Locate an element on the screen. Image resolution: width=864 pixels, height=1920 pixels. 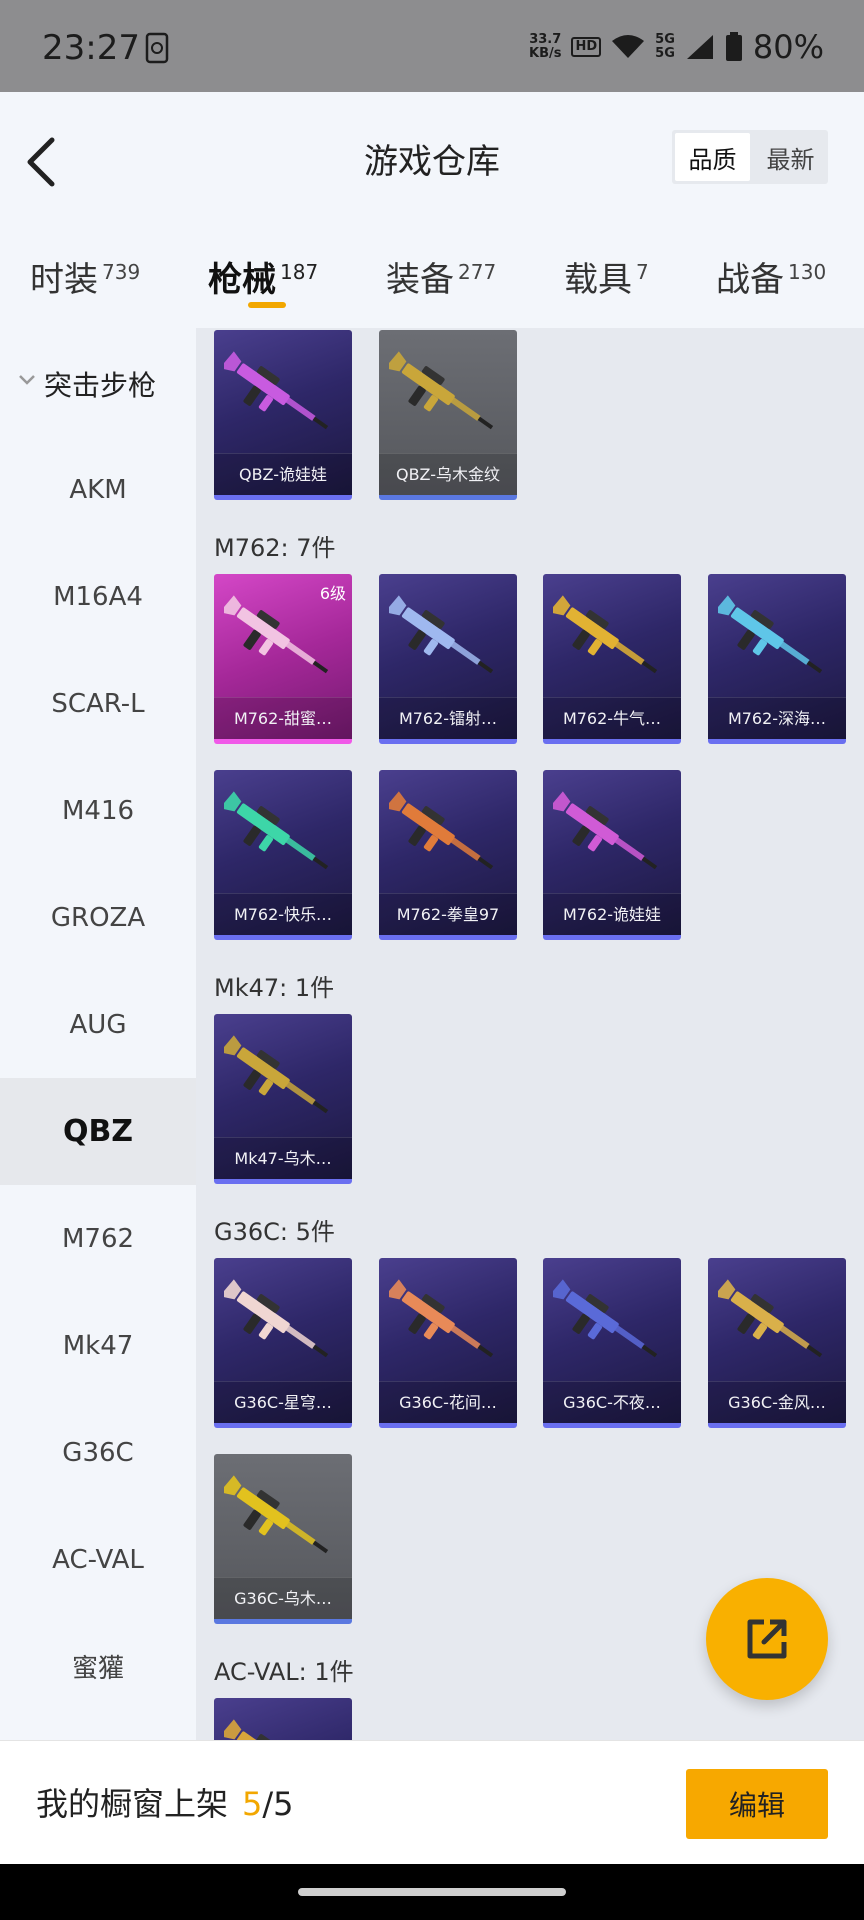
sort-latest-button: 最新 is located at coordinates (790, 157).